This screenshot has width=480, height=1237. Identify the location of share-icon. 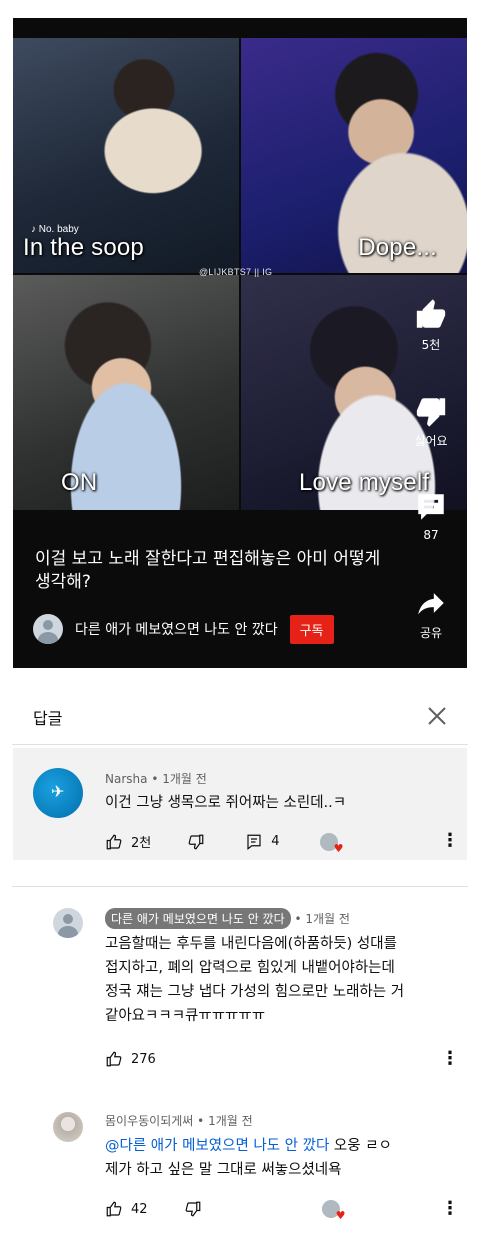
(431, 604).